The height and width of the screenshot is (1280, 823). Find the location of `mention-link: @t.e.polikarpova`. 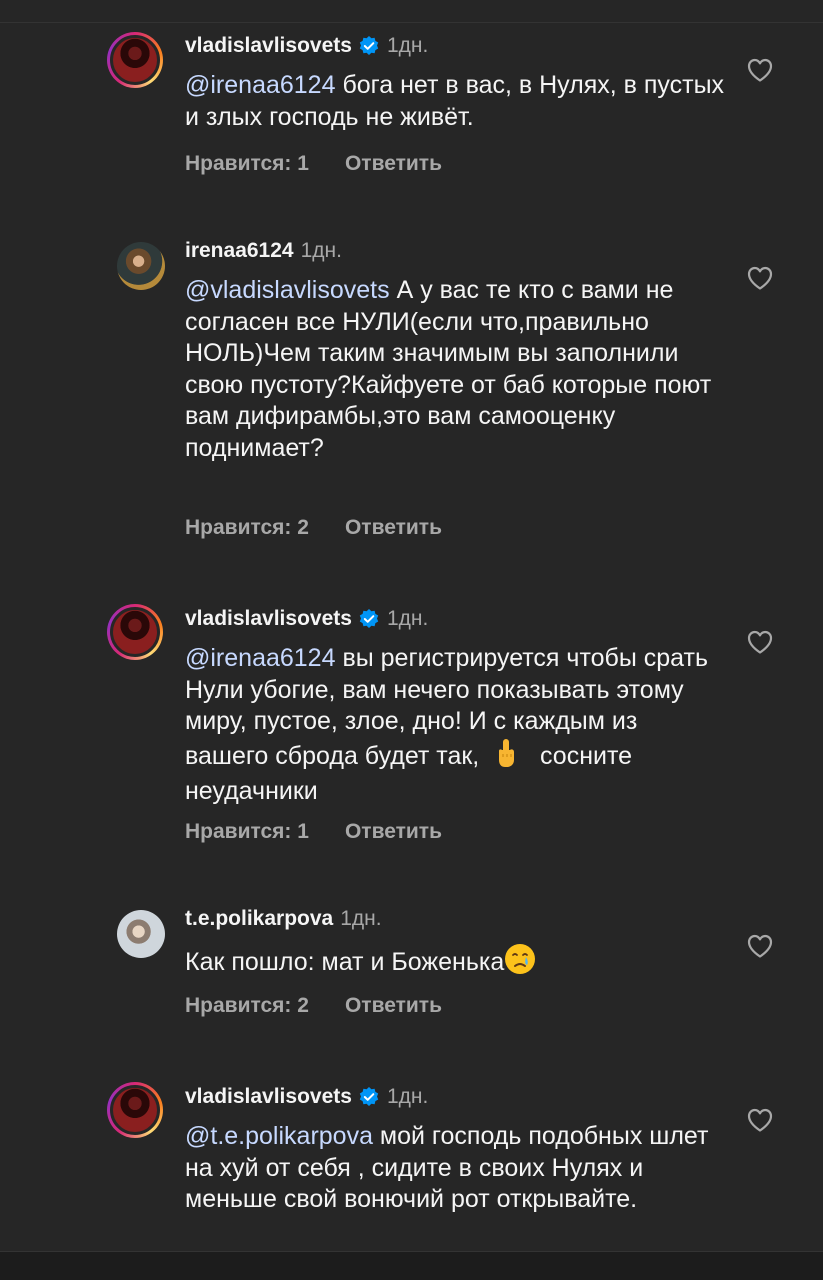

mention-link: @t.e.polikarpova is located at coordinates (279, 1136).